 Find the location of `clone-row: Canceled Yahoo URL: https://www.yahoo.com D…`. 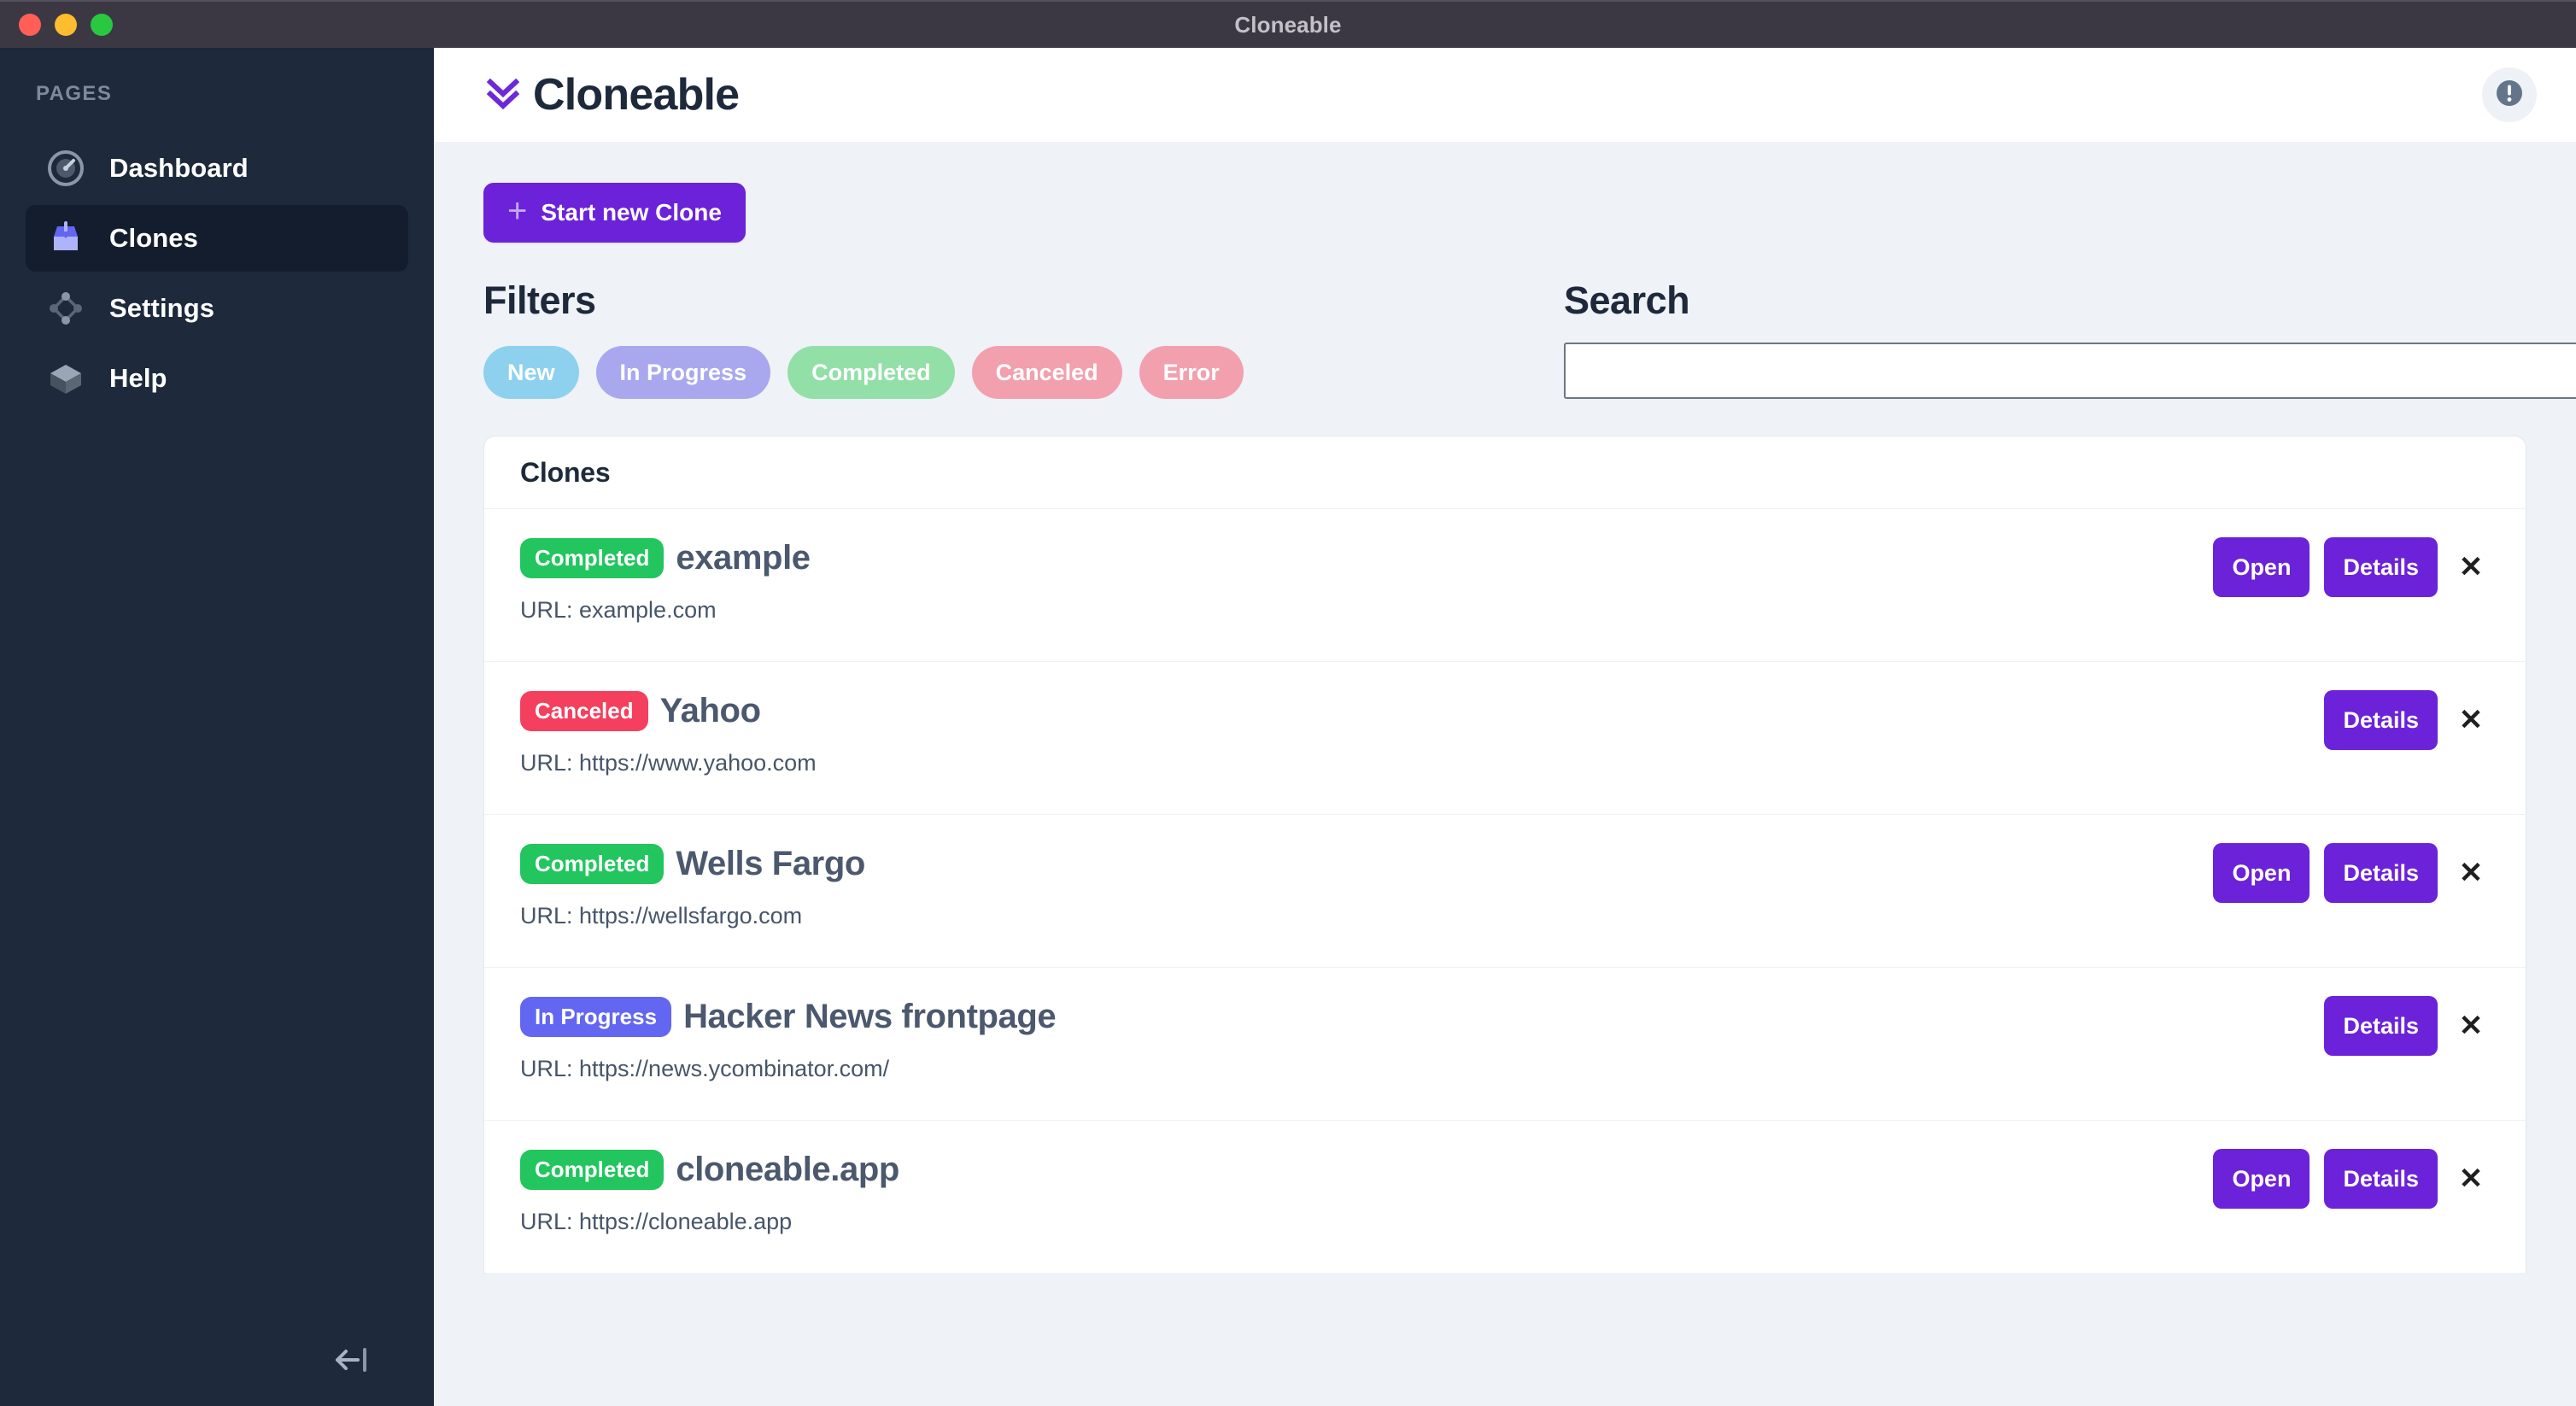

clone-row: Canceled Yahoo URL: https://www.yahoo.com D… is located at coordinates (1505, 738).